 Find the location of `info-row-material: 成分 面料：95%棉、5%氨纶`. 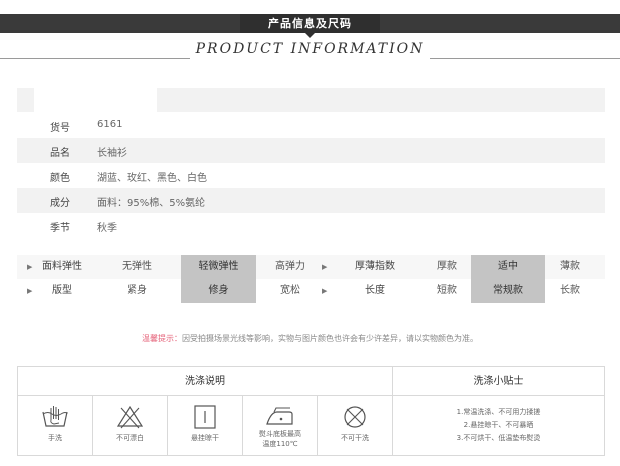

info-row-material: 成分 面料：95%棉、5%氨纶 is located at coordinates (311, 200).